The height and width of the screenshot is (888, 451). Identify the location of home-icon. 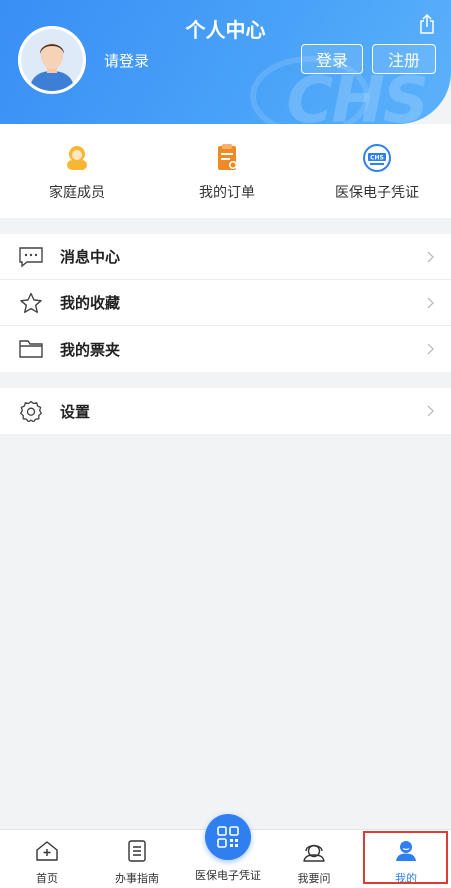
(47, 851).